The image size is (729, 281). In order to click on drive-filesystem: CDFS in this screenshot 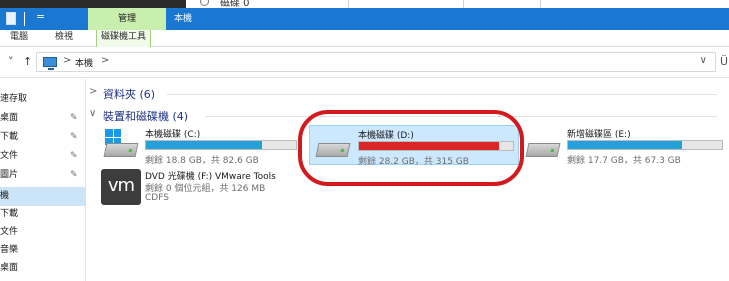, I will do `click(157, 198)`.